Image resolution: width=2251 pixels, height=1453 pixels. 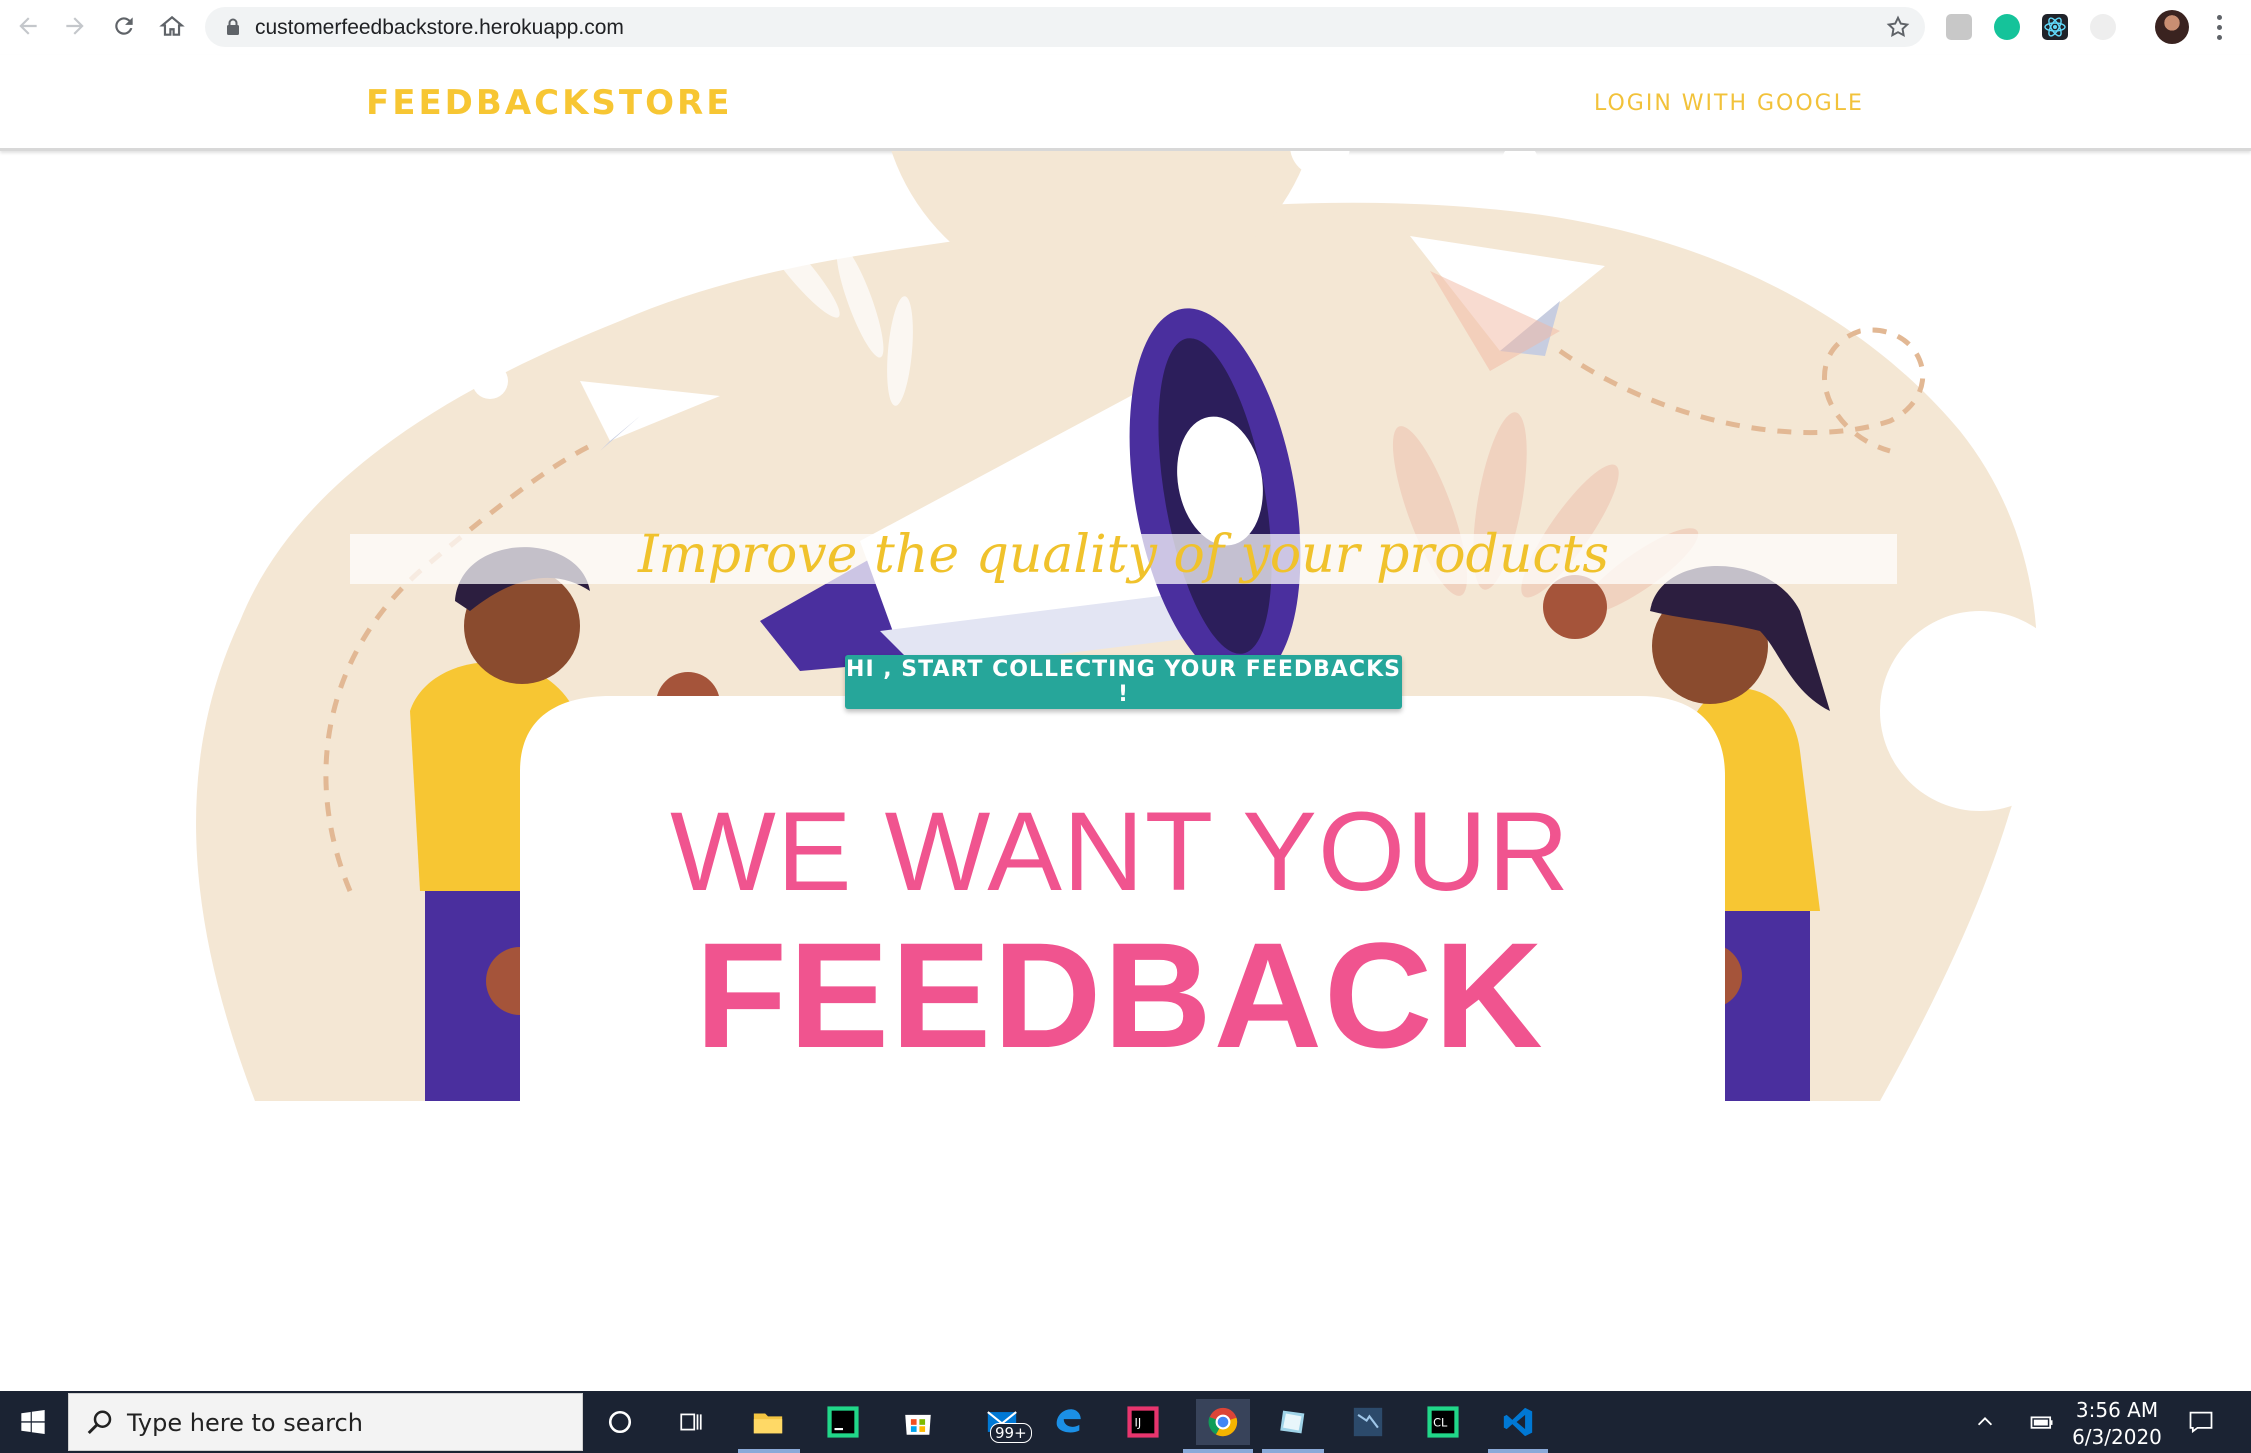 What do you see at coordinates (2219, 27) in the screenshot?
I see `browser-menu-icon` at bounding box center [2219, 27].